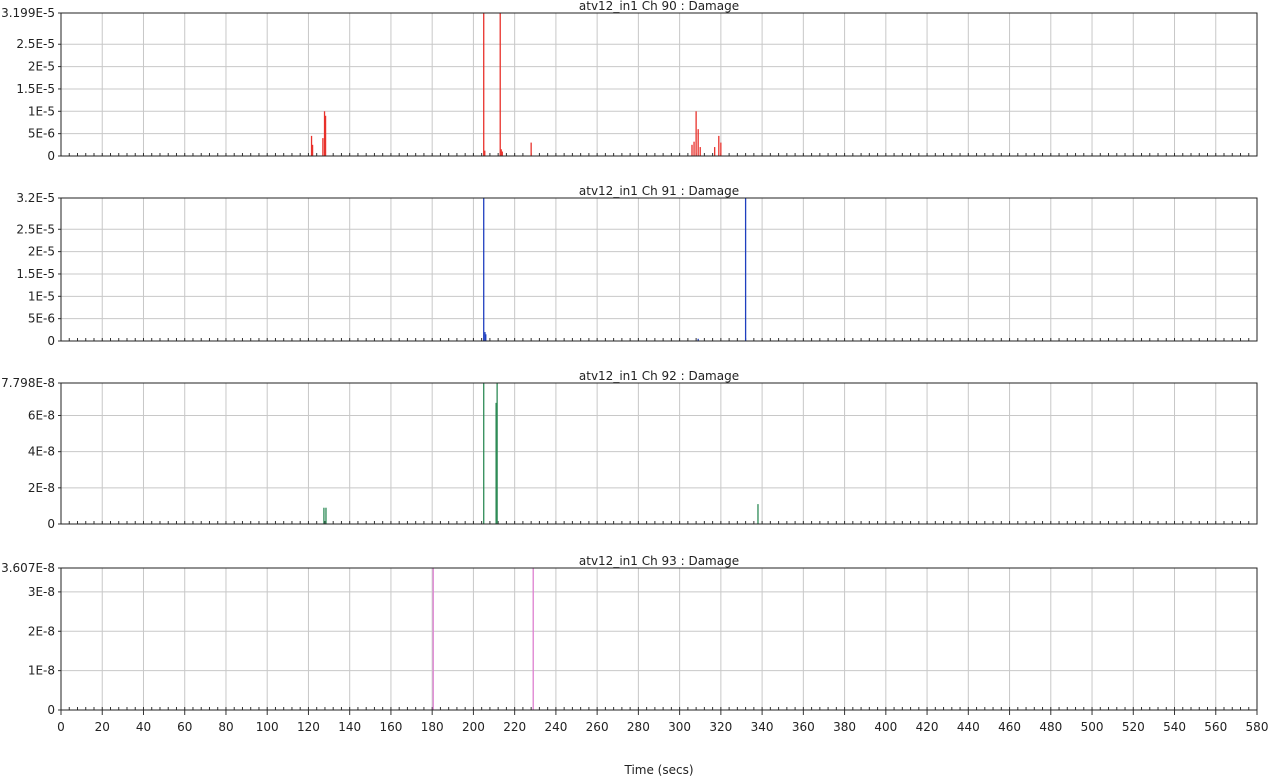 The height and width of the screenshot is (779, 1277). I want to click on x-tick-label: 200, so click(473, 727).